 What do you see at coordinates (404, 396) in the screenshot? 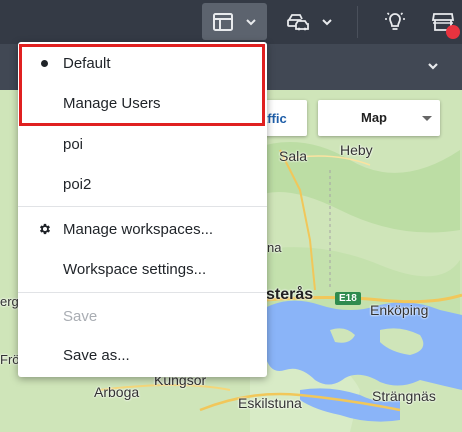
I see `map-place-strangnas: Strängnäs` at bounding box center [404, 396].